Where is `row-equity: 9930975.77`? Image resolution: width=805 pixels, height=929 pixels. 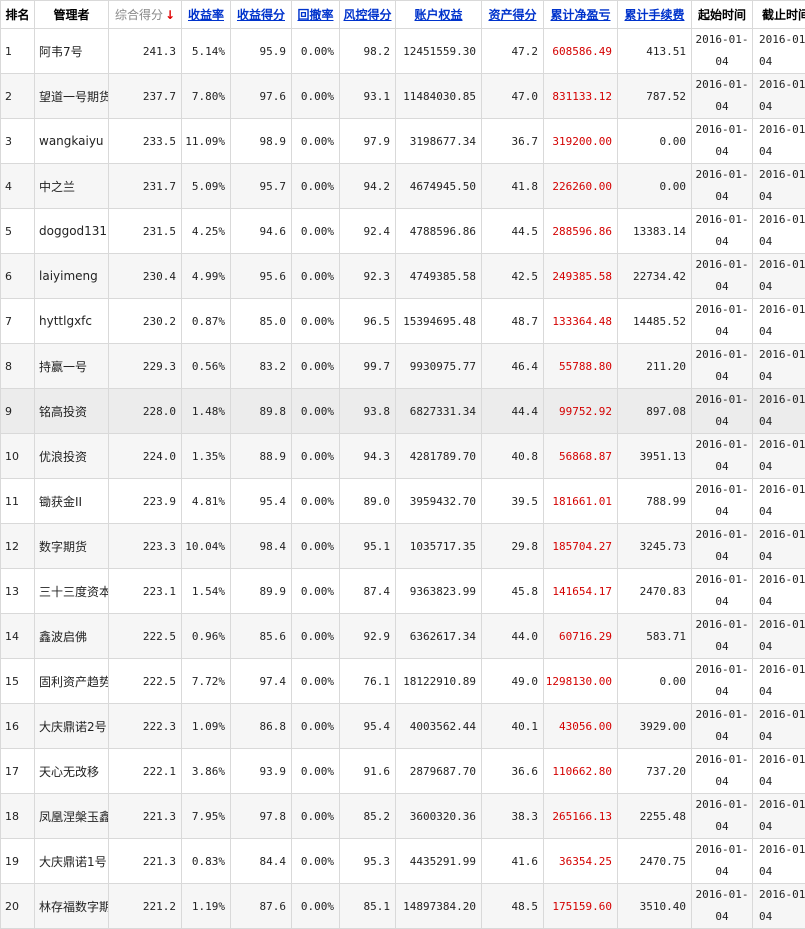
row-equity: 9930975.77 is located at coordinates (439, 366).